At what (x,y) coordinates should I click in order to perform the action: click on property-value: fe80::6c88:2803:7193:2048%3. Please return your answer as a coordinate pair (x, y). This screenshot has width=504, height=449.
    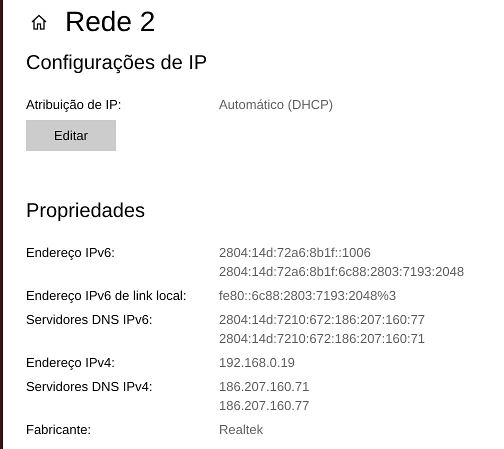
    Looking at the image, I should click on (308, 296).